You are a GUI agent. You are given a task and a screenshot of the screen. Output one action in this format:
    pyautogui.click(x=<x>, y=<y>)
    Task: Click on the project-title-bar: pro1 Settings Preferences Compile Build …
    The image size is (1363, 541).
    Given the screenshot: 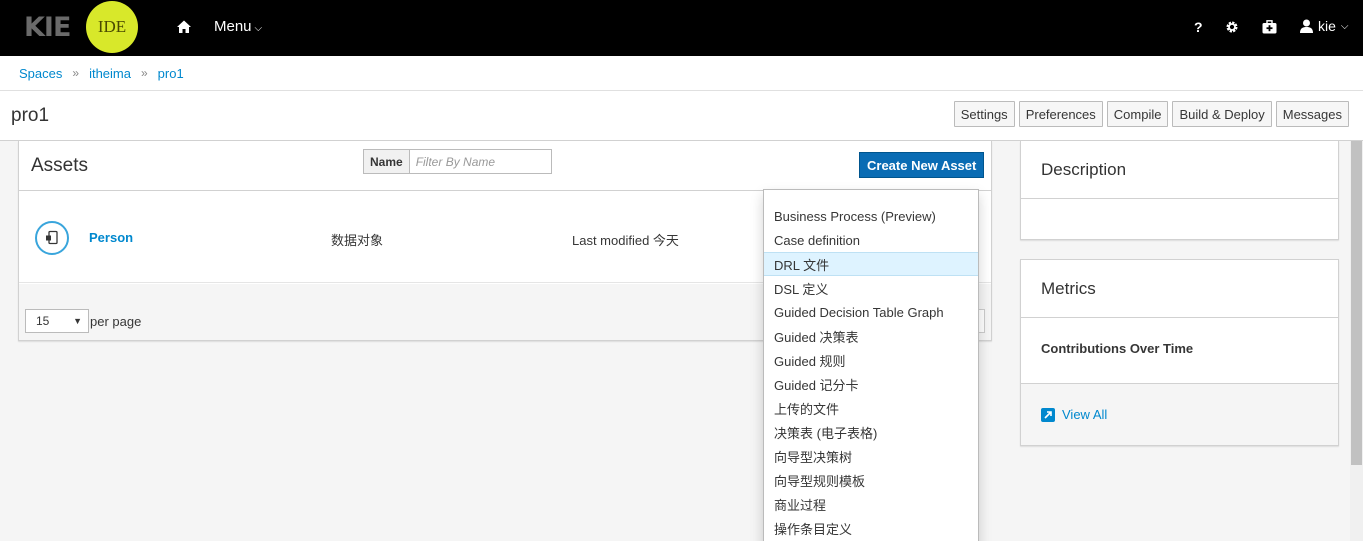 What is the action you would take?
    pyautogui.click(x=681, y=116)
    